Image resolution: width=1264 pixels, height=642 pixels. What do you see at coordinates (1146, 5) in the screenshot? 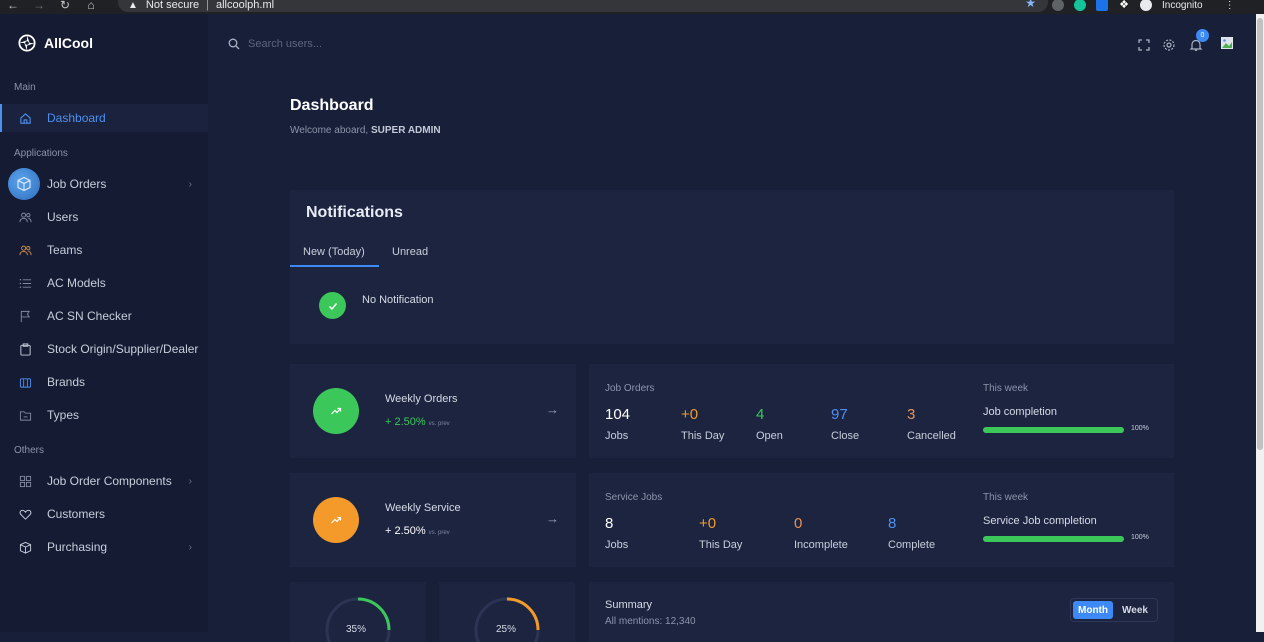
I see `incognito-icon` at bounding box center [1146, 5].